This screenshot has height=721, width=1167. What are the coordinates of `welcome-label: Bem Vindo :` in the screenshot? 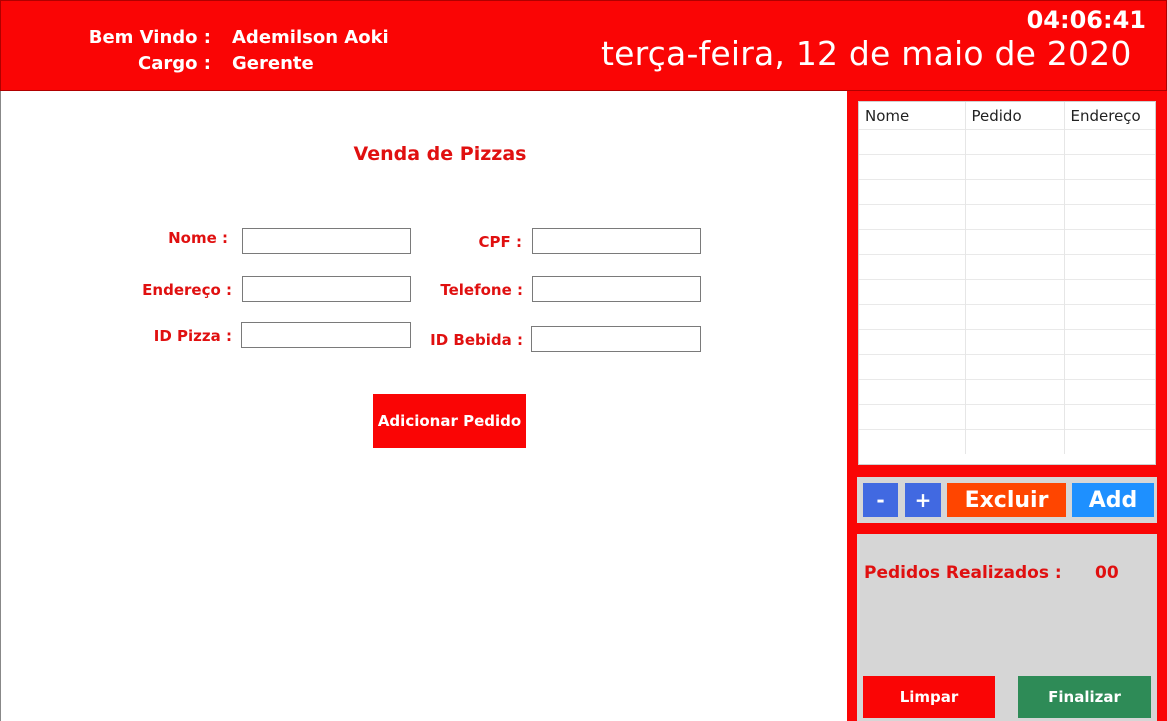 It's located at (149, 37).